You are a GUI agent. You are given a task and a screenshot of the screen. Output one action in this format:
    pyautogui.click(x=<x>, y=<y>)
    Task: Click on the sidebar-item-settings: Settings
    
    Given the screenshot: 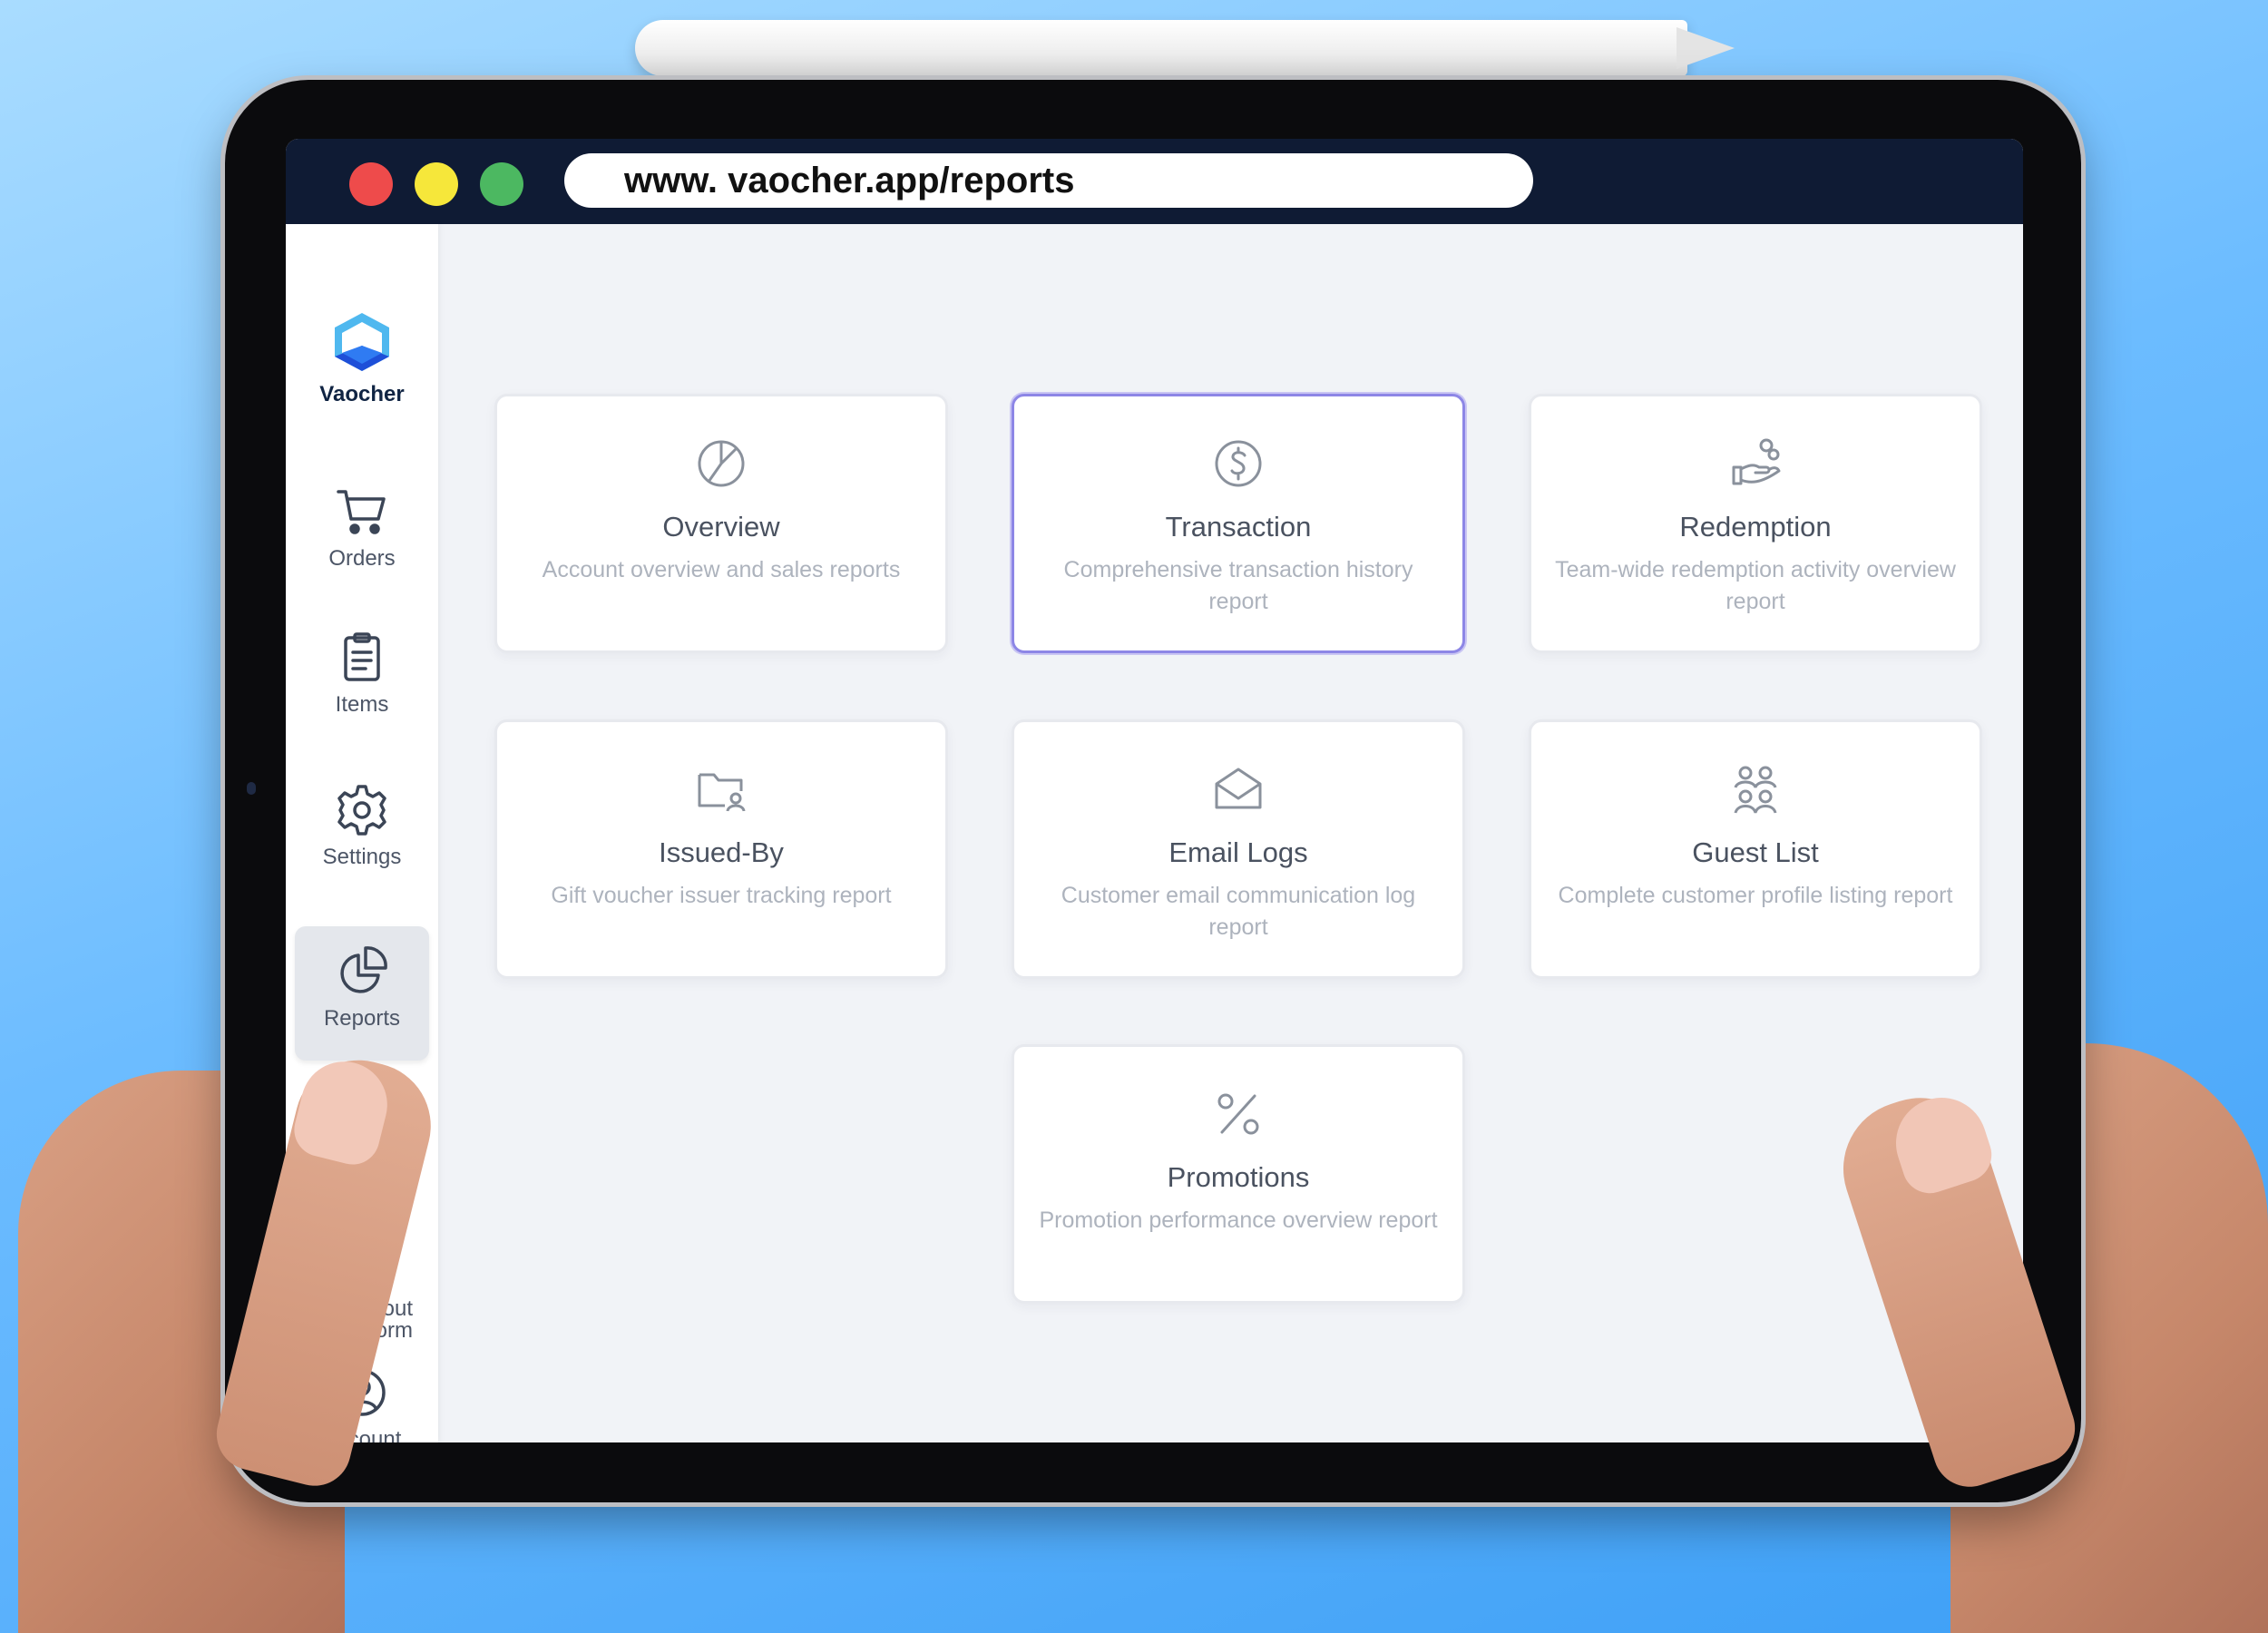 What is the action you would take?
    pyautogui.click(x=362, y=832)
    